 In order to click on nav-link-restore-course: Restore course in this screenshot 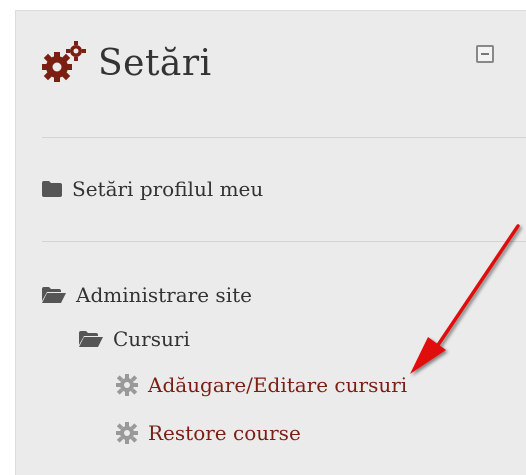, I will do `click(208, 433)`.